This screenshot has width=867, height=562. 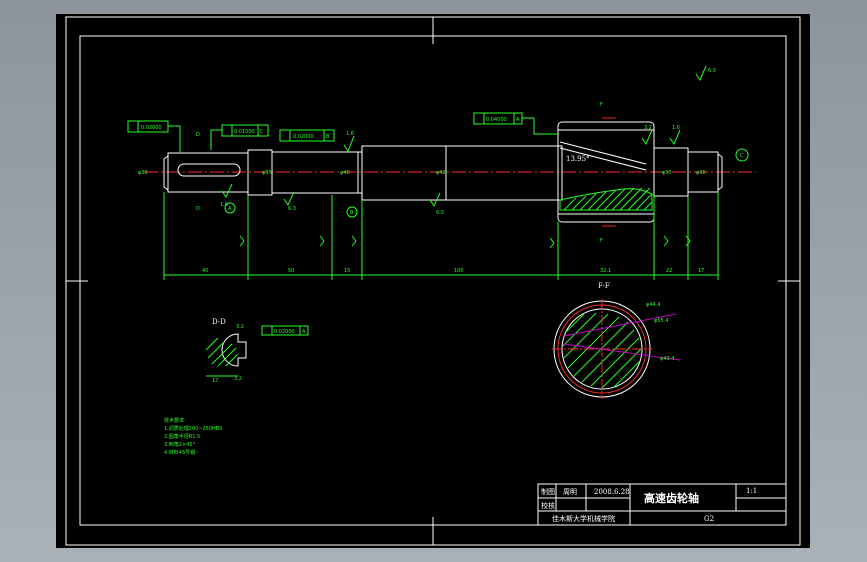 What do you see at coordinates (328, 137) in the screenshot?
I see `svg-text: B` at bounding box center [328, 137].